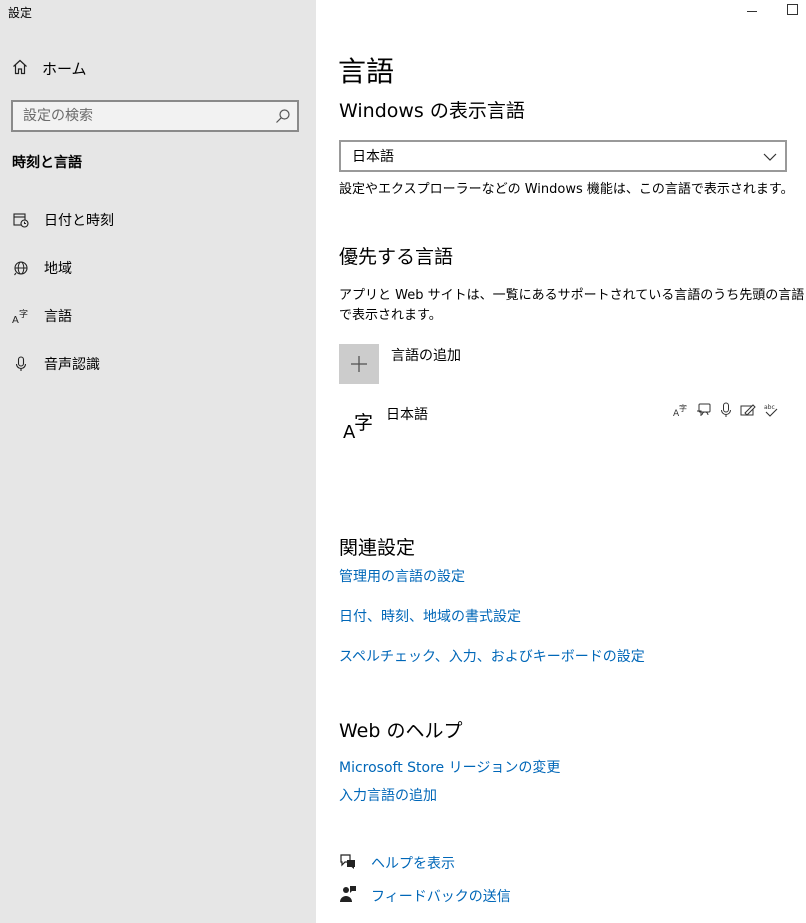 This screenshot has height=923, width=806. Describe the element at coordinates (430, 616) in the screenshot. I see `date-time-format-link: 日付、時刻、地域の書式設定` at that location.